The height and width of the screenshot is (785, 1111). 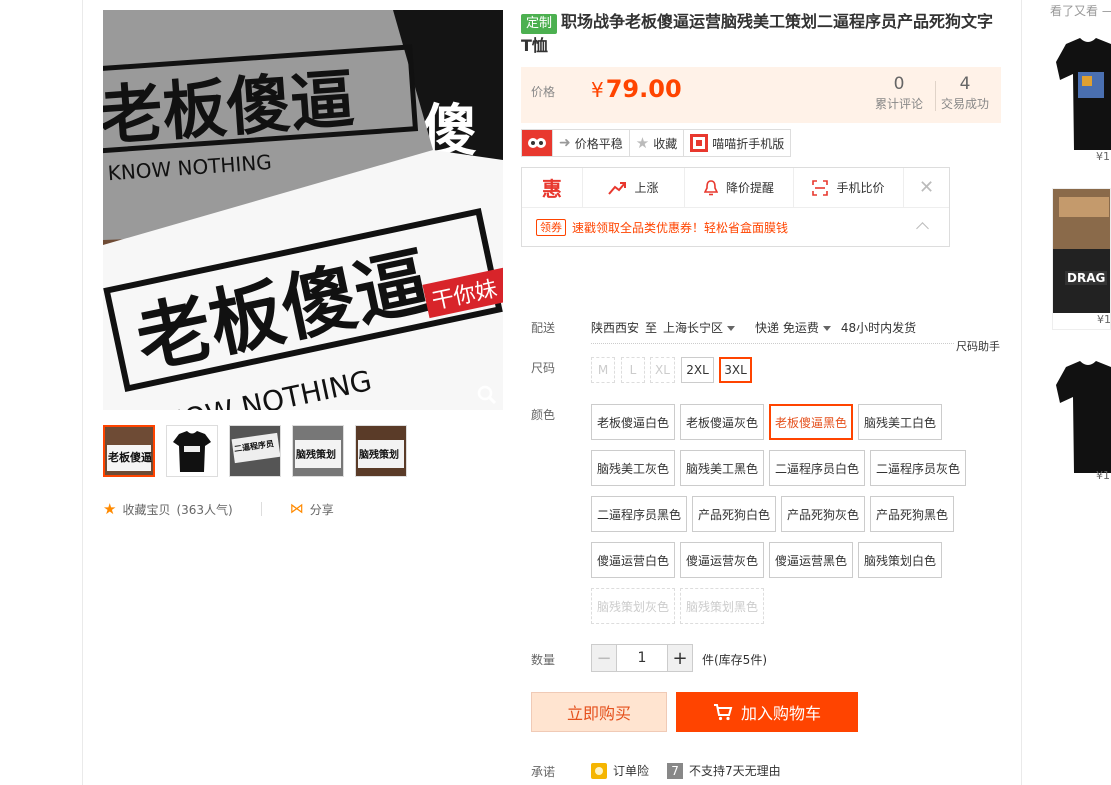 I want to click on color-option: 产品死狗灰色, so click(x=823, y=514).